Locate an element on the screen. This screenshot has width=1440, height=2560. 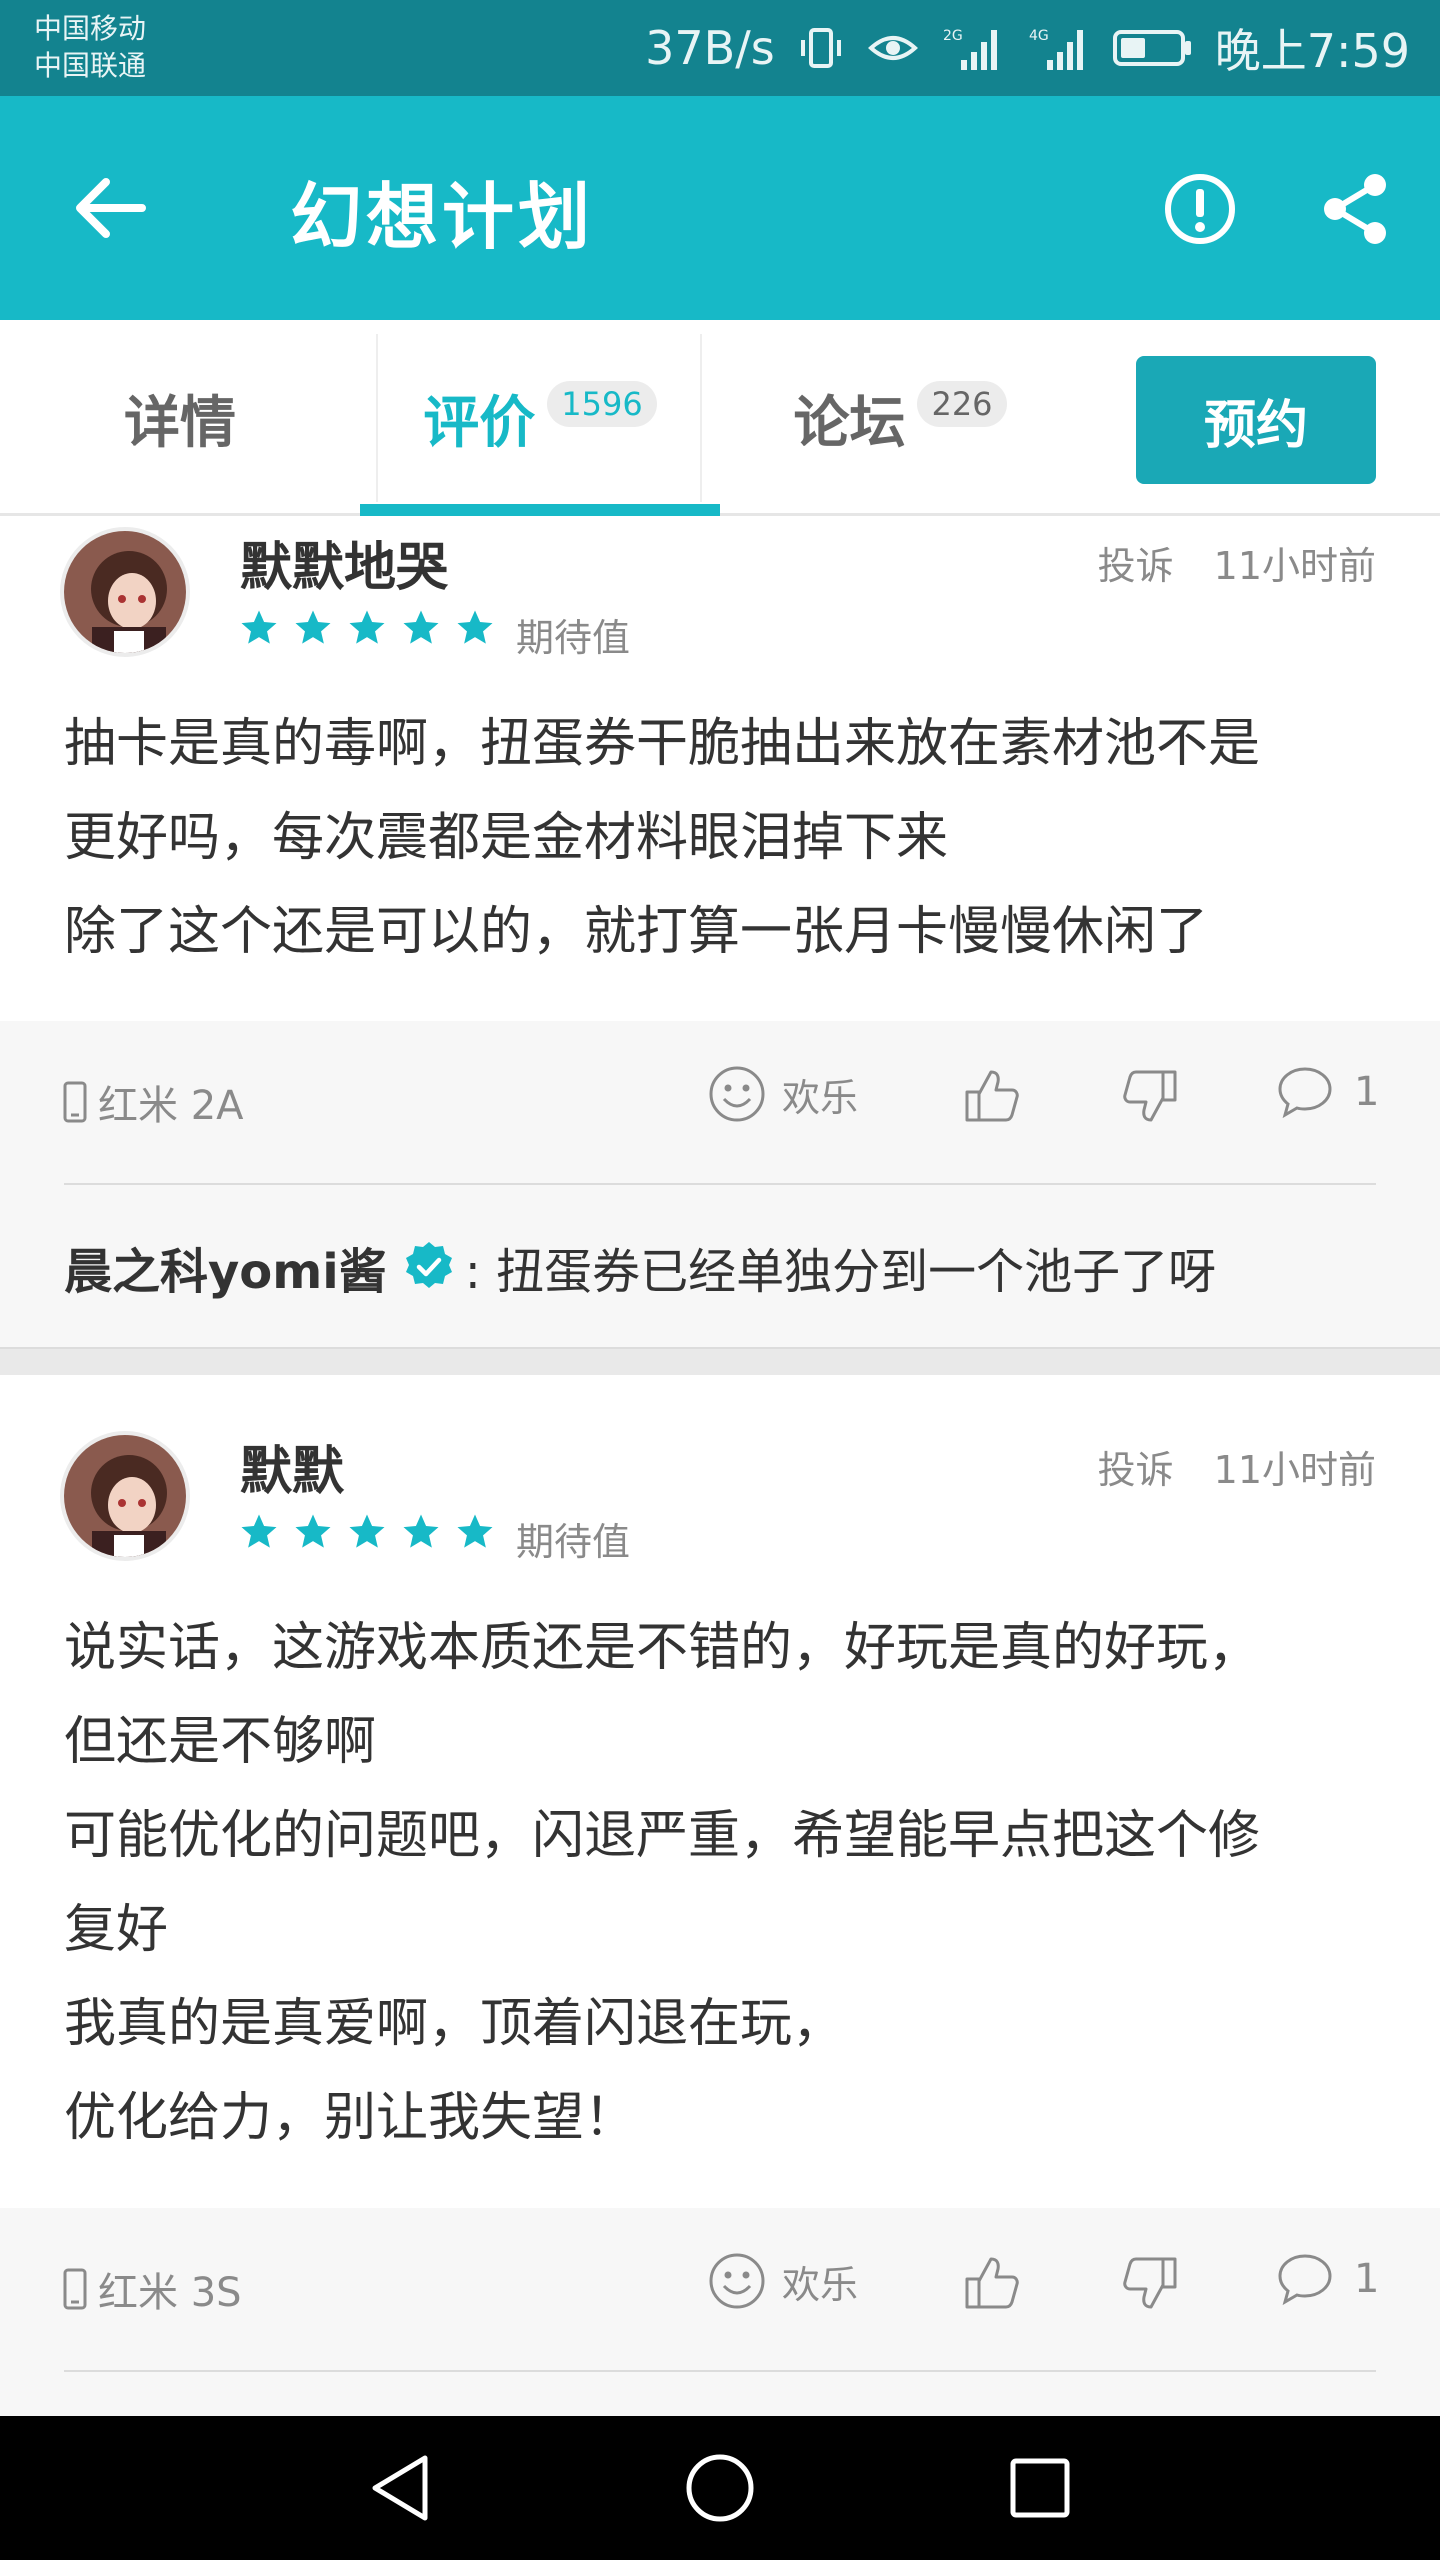
status-bar: 中国移动 中国联通 37B/s 2G 4G 晚上7:59 is located at coordinates (720, 48).